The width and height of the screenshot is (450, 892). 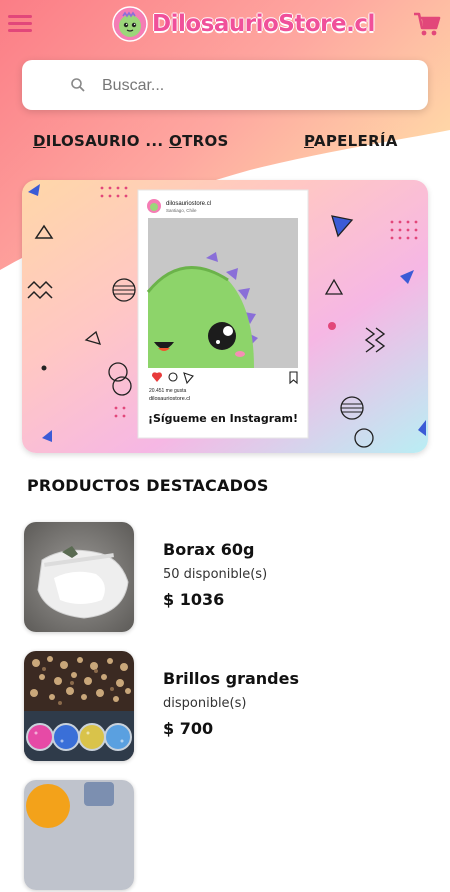 What do you see at coordinates (215, 574) in the screenshot?
I see `product-stock: 50 disponible(s)` at bounding box center [215, 574].